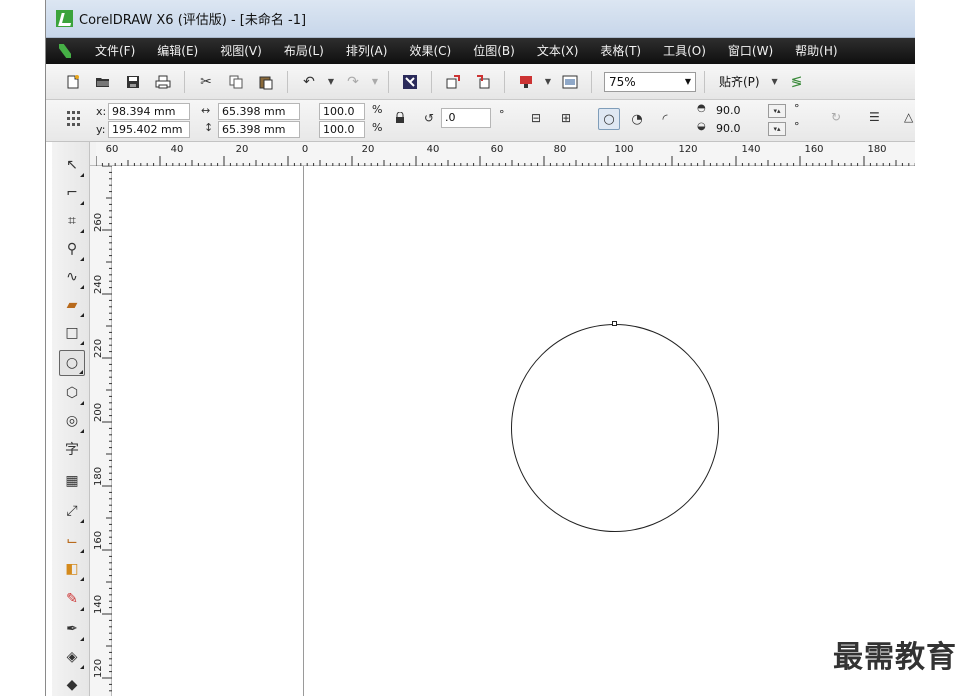 This screenshot has width=965, height=696. What do you see at coordinates (72, 541) in the screenshot?
I see `connector-tool-icon: ⌙` at bounding box center [72, 541].